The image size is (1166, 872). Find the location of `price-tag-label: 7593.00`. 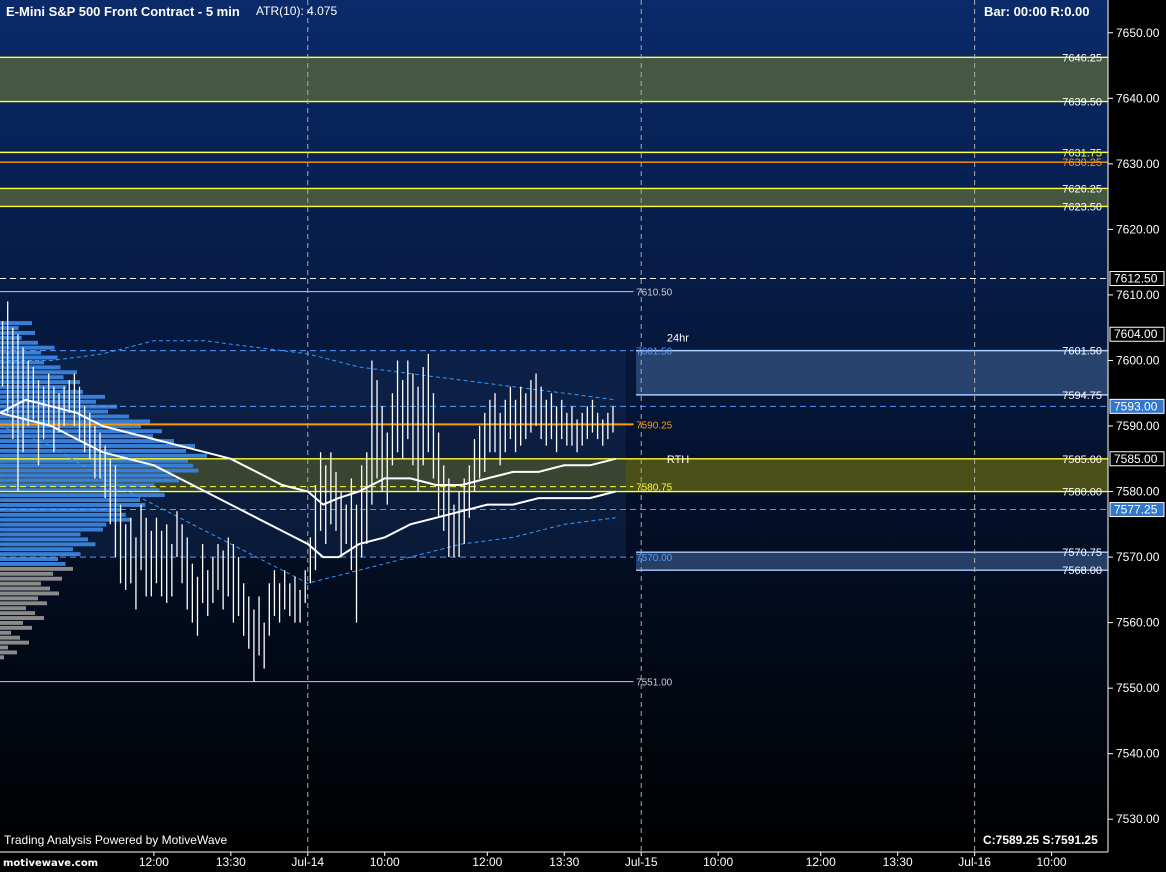

price-tag-label: 7593.00 is located at coordinates (1136, 406).